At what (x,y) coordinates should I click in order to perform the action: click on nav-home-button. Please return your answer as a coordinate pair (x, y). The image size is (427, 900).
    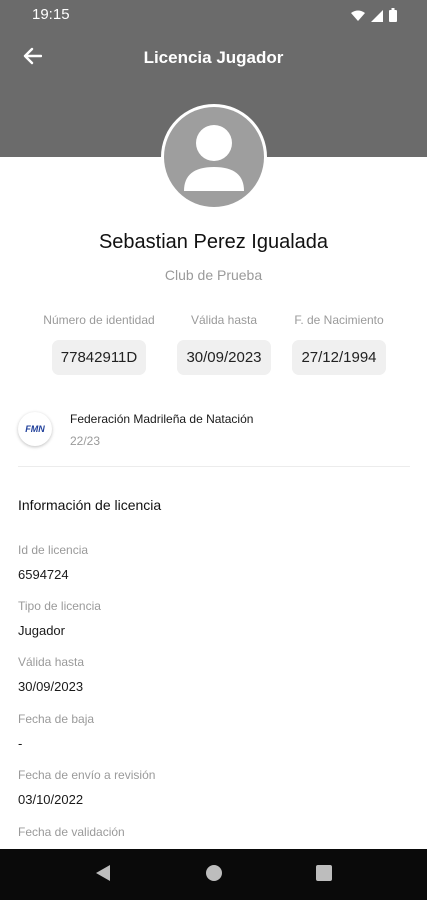
    Looking at the image, I should click on (214, 875).